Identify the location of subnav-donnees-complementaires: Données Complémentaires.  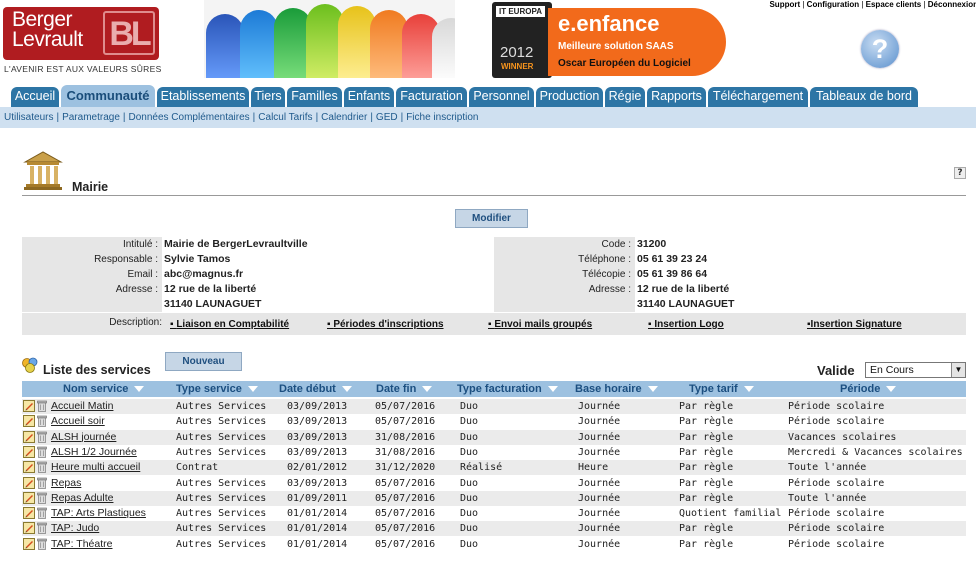
(189, 117).